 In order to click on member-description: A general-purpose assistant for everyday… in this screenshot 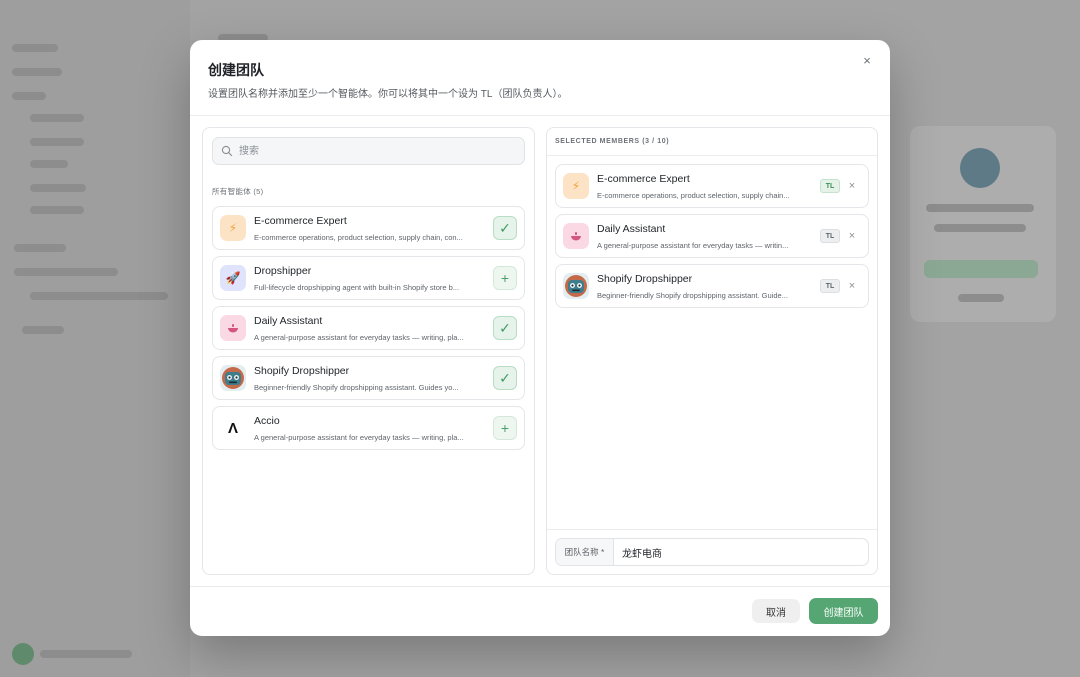, I will do `click(693, 245)`.